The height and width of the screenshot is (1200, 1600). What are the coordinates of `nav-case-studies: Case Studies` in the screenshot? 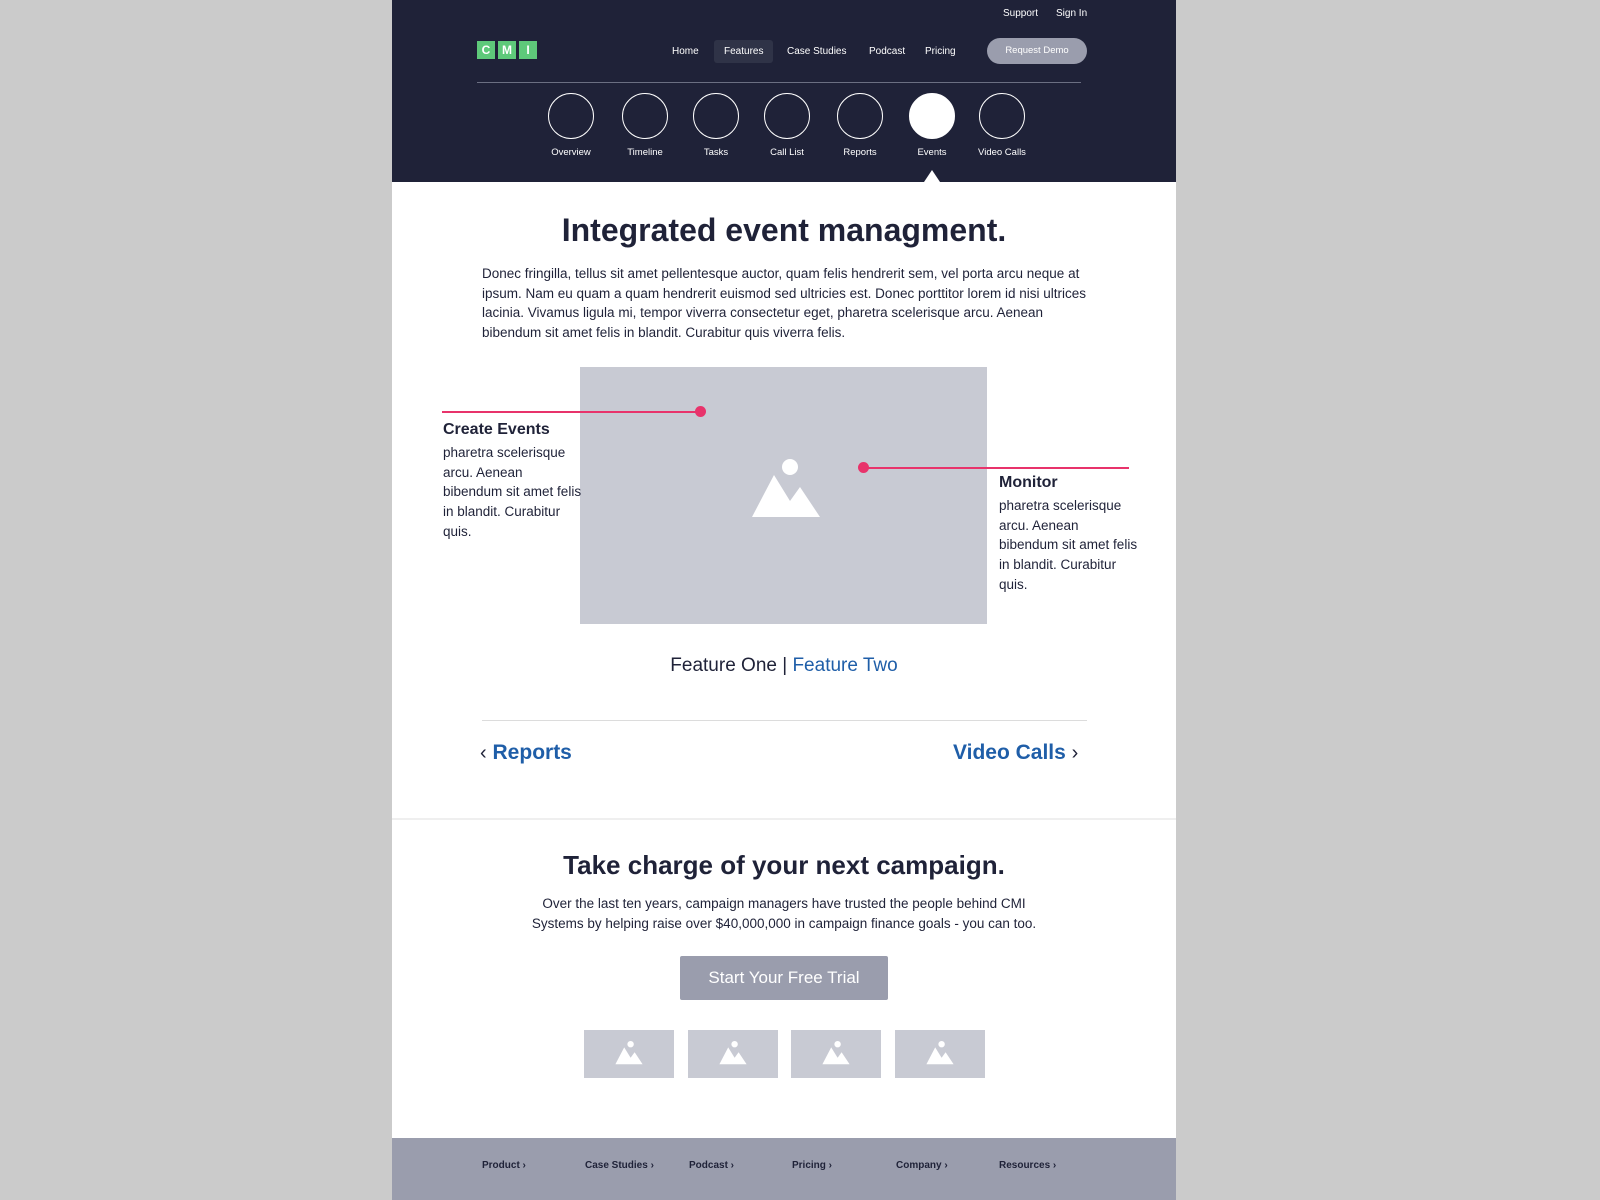 It's located at (816, 51).